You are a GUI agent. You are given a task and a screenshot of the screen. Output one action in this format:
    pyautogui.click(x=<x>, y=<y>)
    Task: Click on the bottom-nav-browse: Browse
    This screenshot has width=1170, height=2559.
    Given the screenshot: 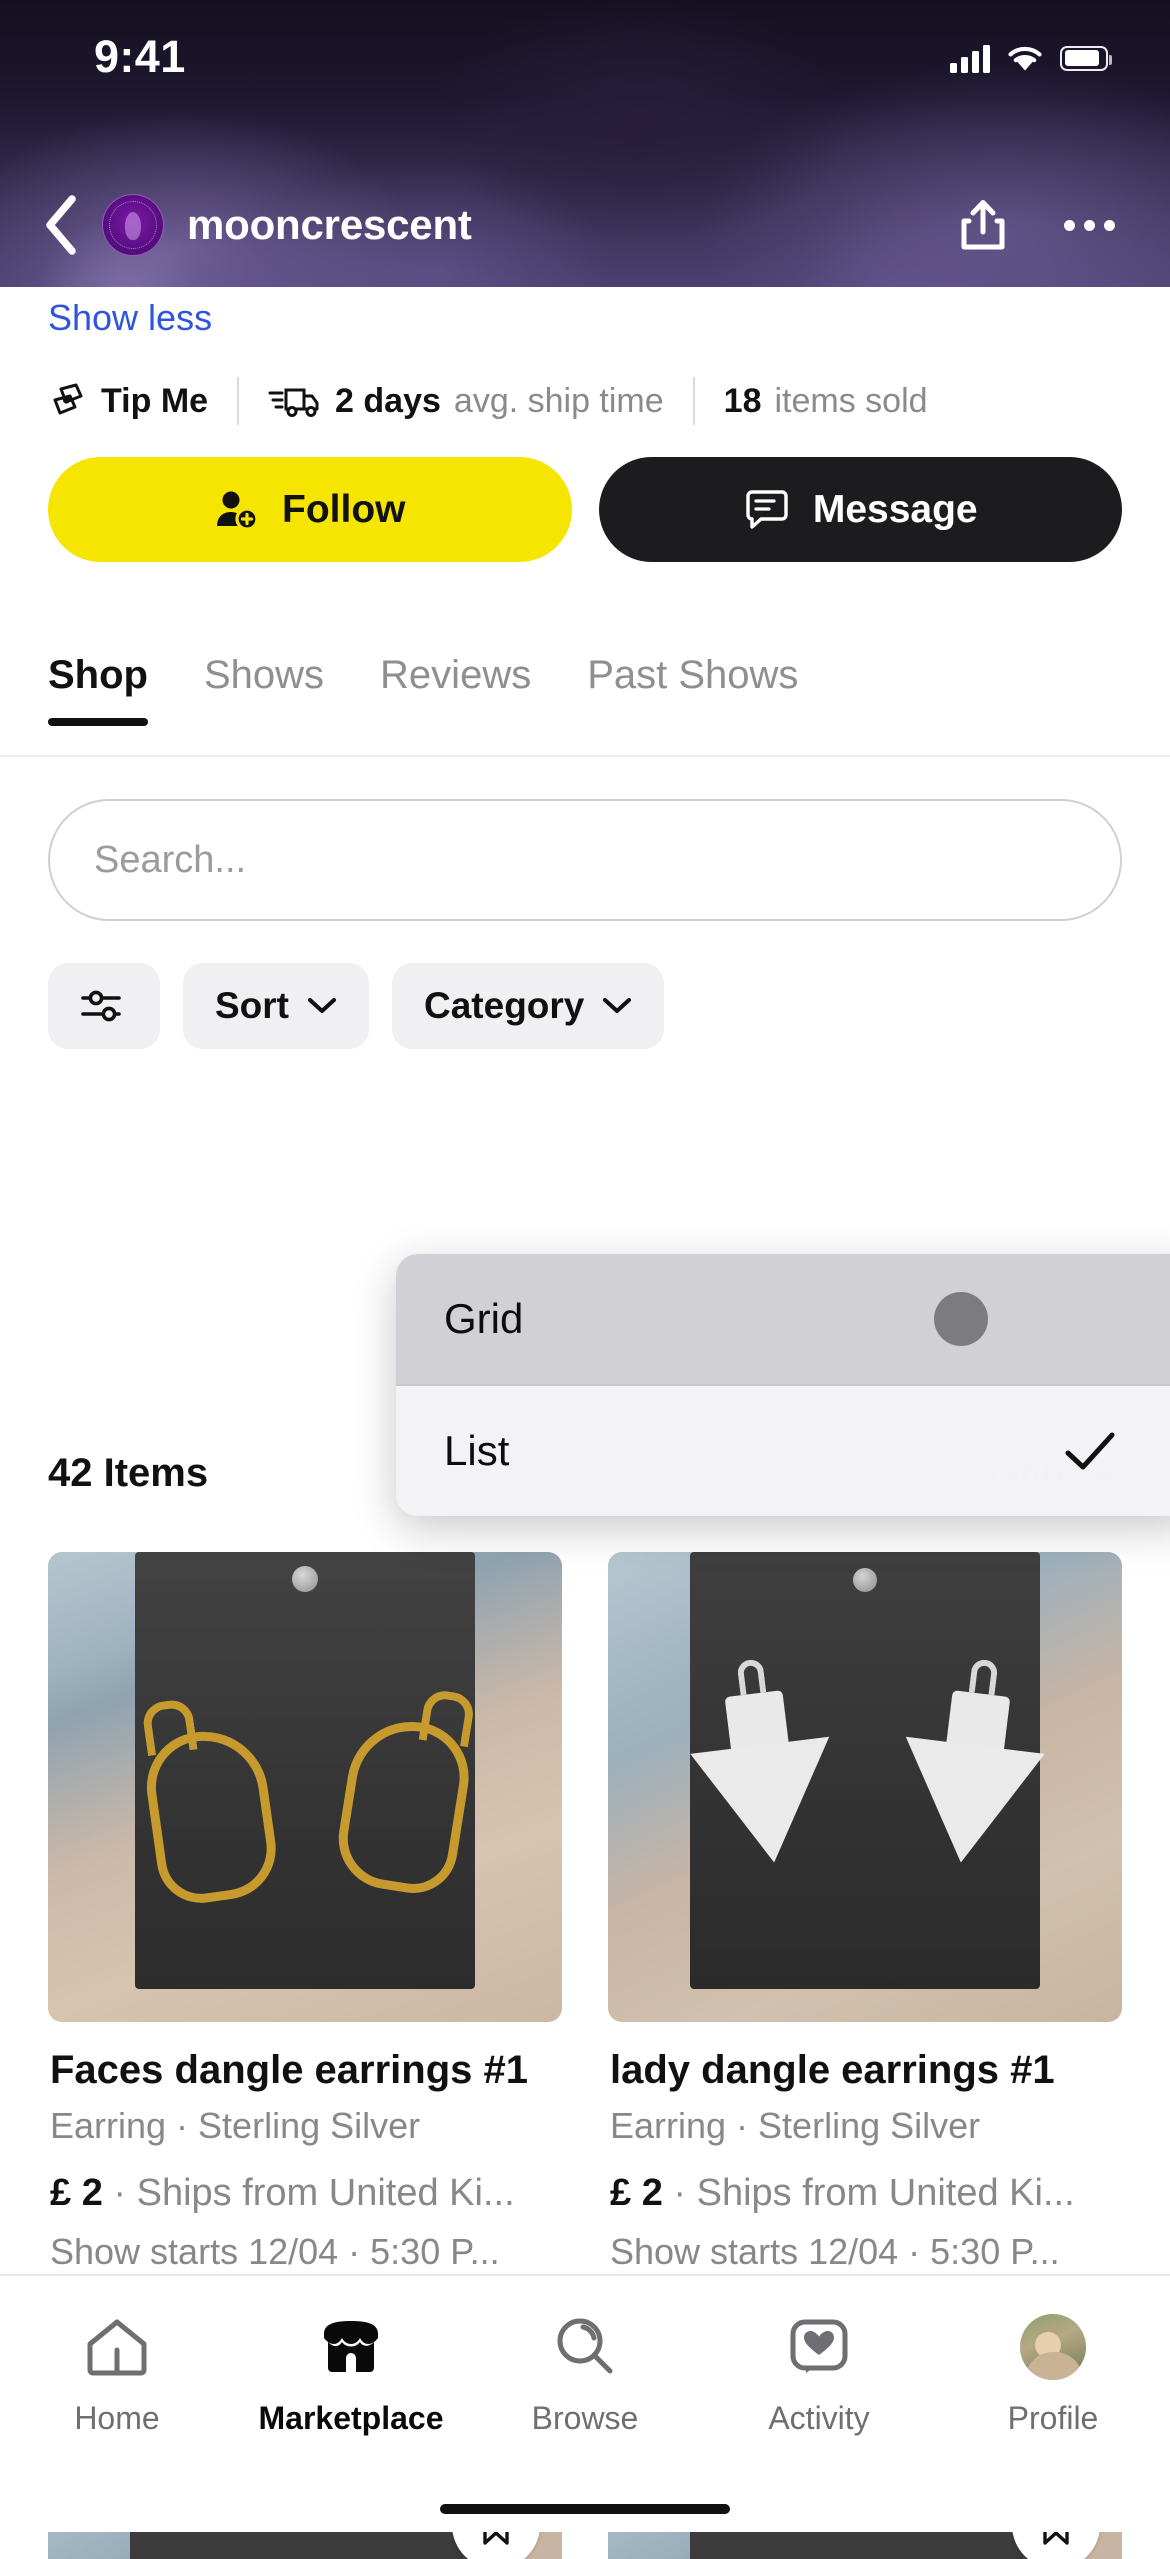 What is the action you would take?
    pyautogui.click(x=585, y=2373)
    